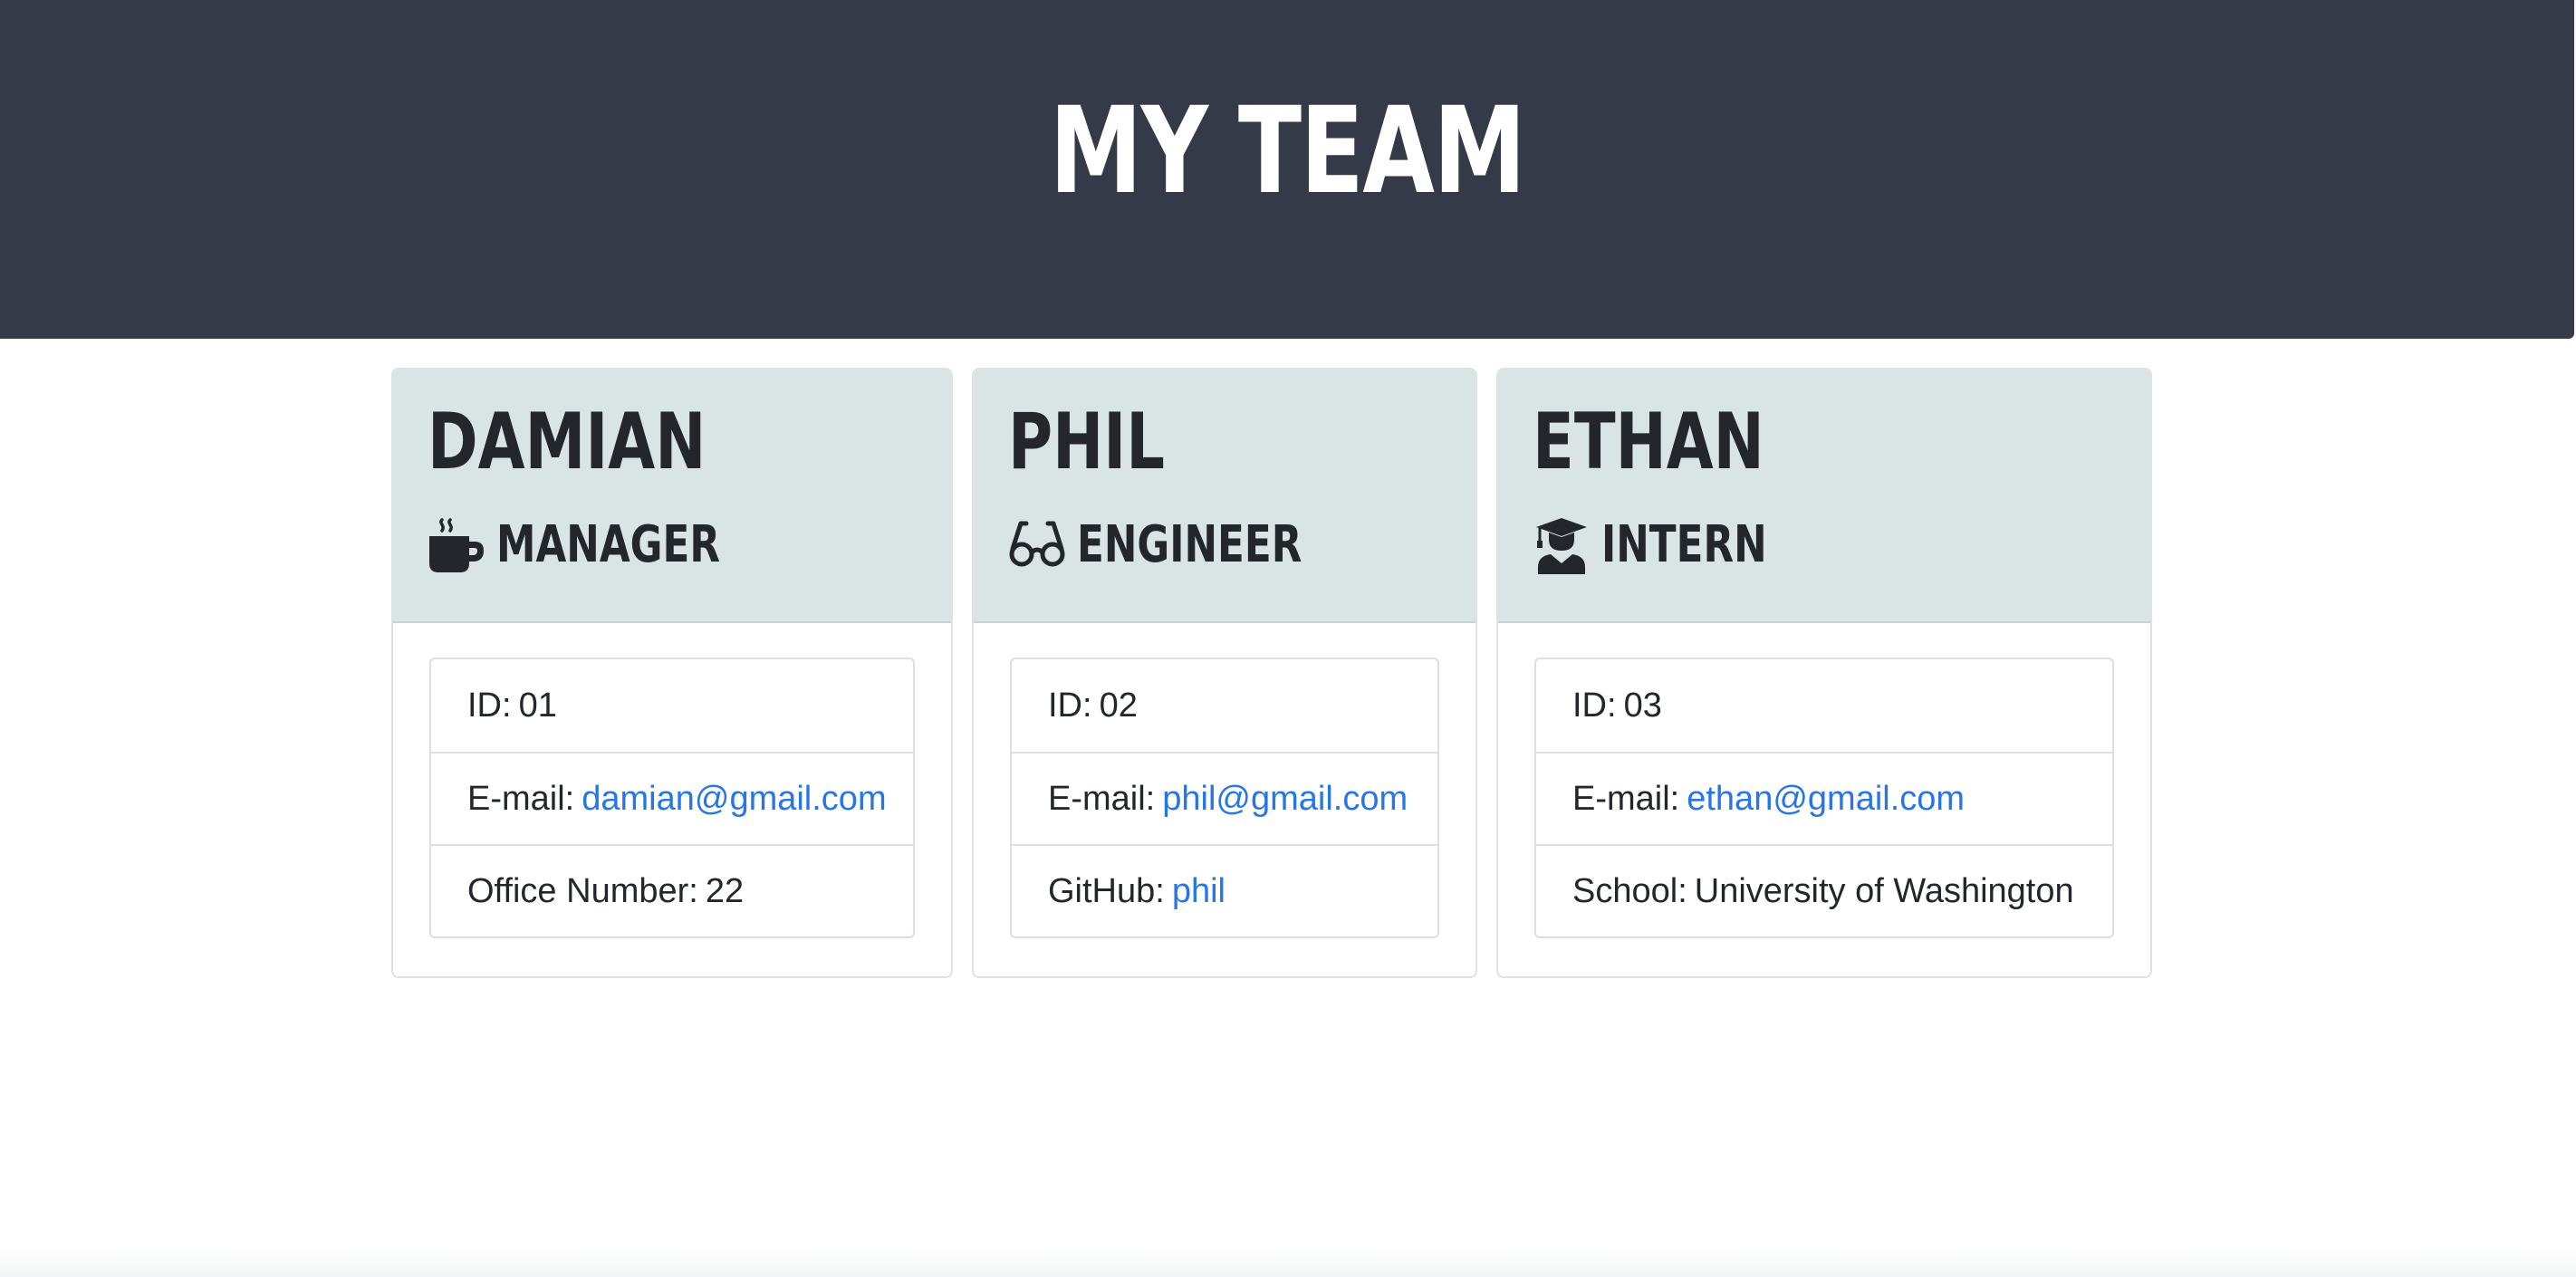 Image resolution: width=2576 pixels, height=1277 pixels. I want to click on employee-role: INTERN, so click(1673, 545).